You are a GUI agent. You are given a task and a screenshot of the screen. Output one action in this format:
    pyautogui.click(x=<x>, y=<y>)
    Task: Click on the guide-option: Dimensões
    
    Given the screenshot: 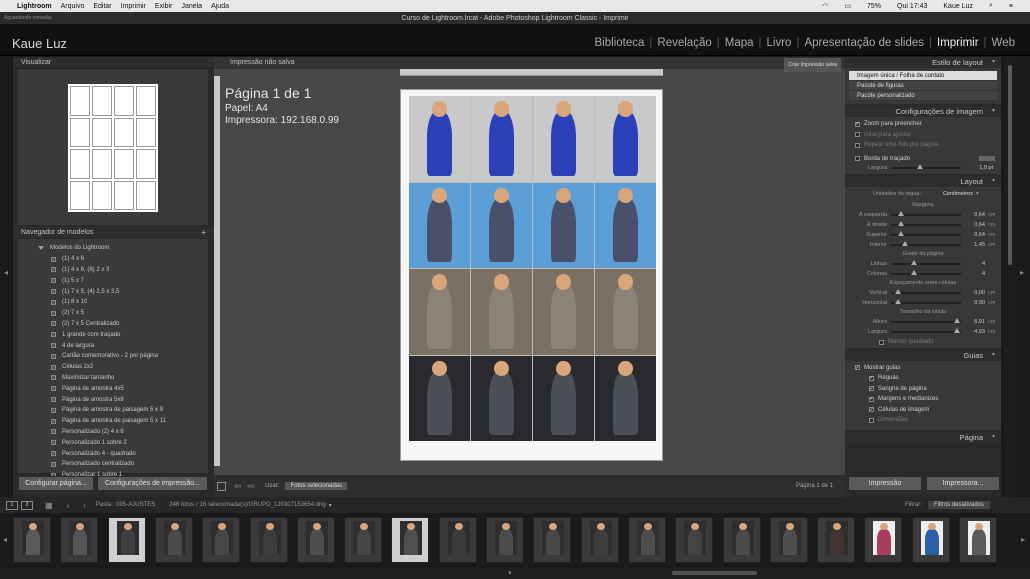 What is the action you would take?
    pyautogui.click(x=923, y=420)
    